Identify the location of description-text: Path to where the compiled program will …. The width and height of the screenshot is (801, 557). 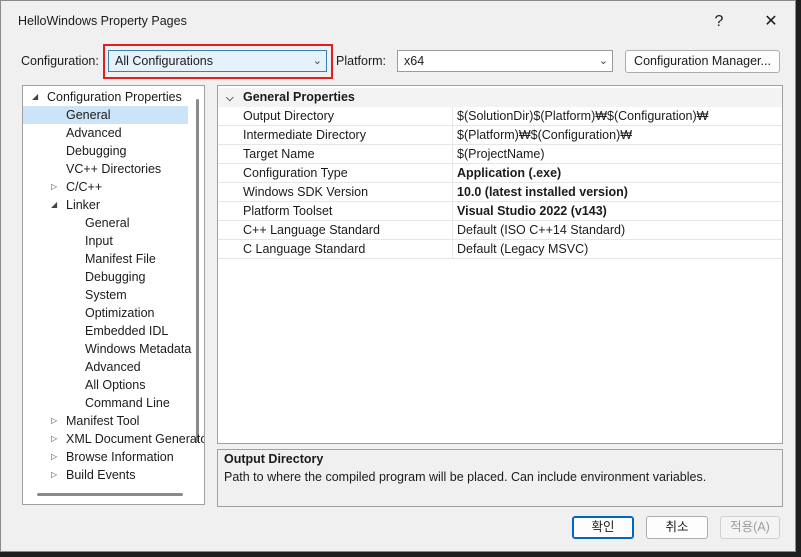
(465, 477).